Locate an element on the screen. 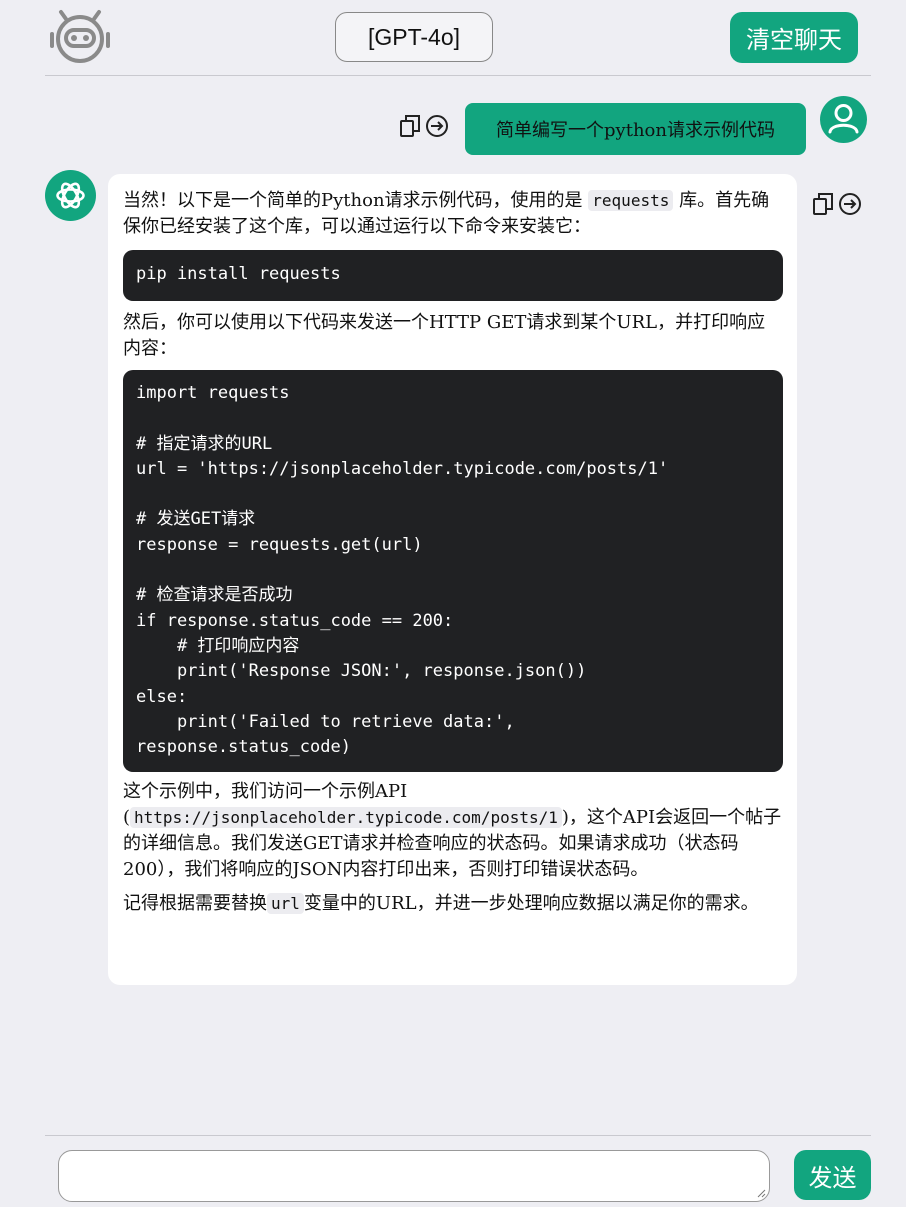 This screenshot has width=906, height=1207. assistant-avatar is located at coordinates (70, 195).